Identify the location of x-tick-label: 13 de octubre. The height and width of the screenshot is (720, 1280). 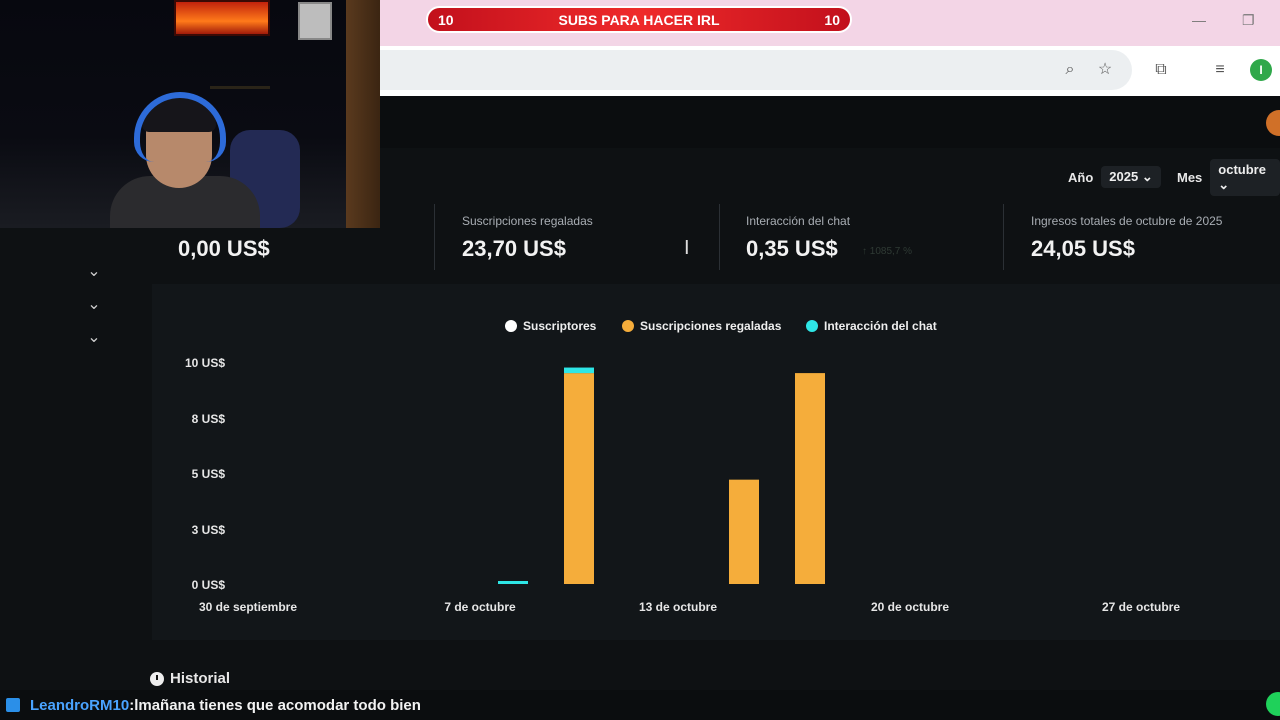
(678, 607).